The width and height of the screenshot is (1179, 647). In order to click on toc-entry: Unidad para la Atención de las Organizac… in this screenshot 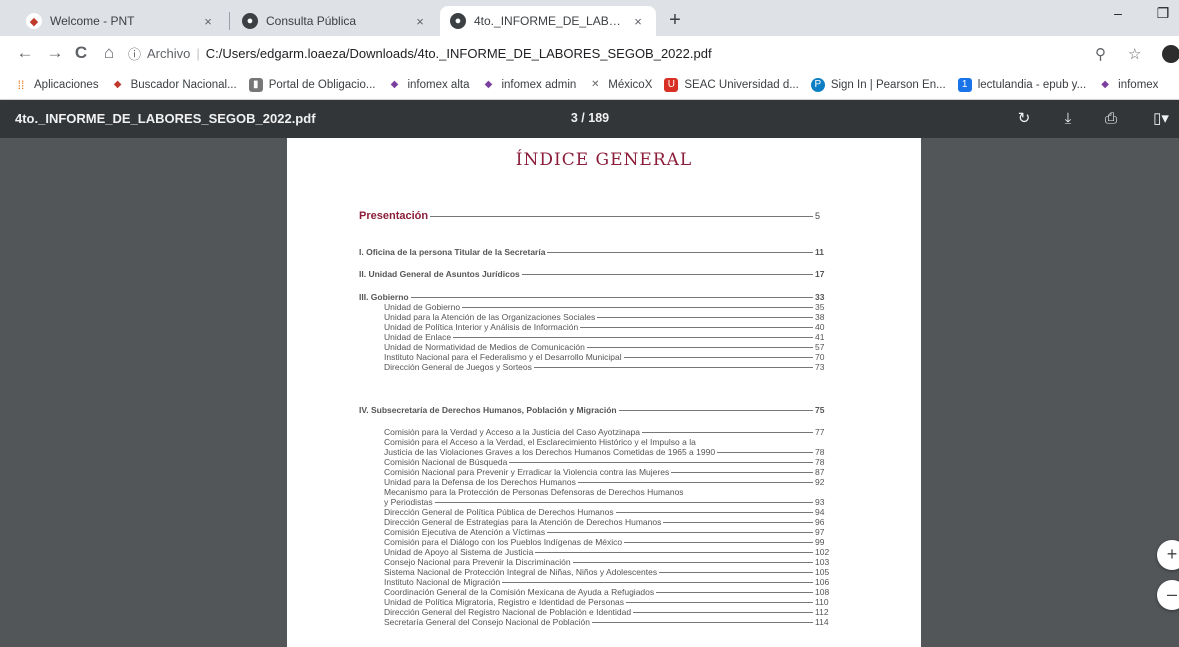, I will do `click(606, 317)`.